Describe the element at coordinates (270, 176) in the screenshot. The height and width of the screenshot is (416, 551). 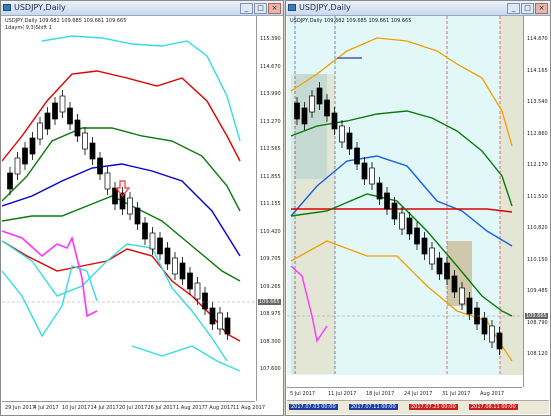
I see `left-price-tick-label: 111.855` at that location.